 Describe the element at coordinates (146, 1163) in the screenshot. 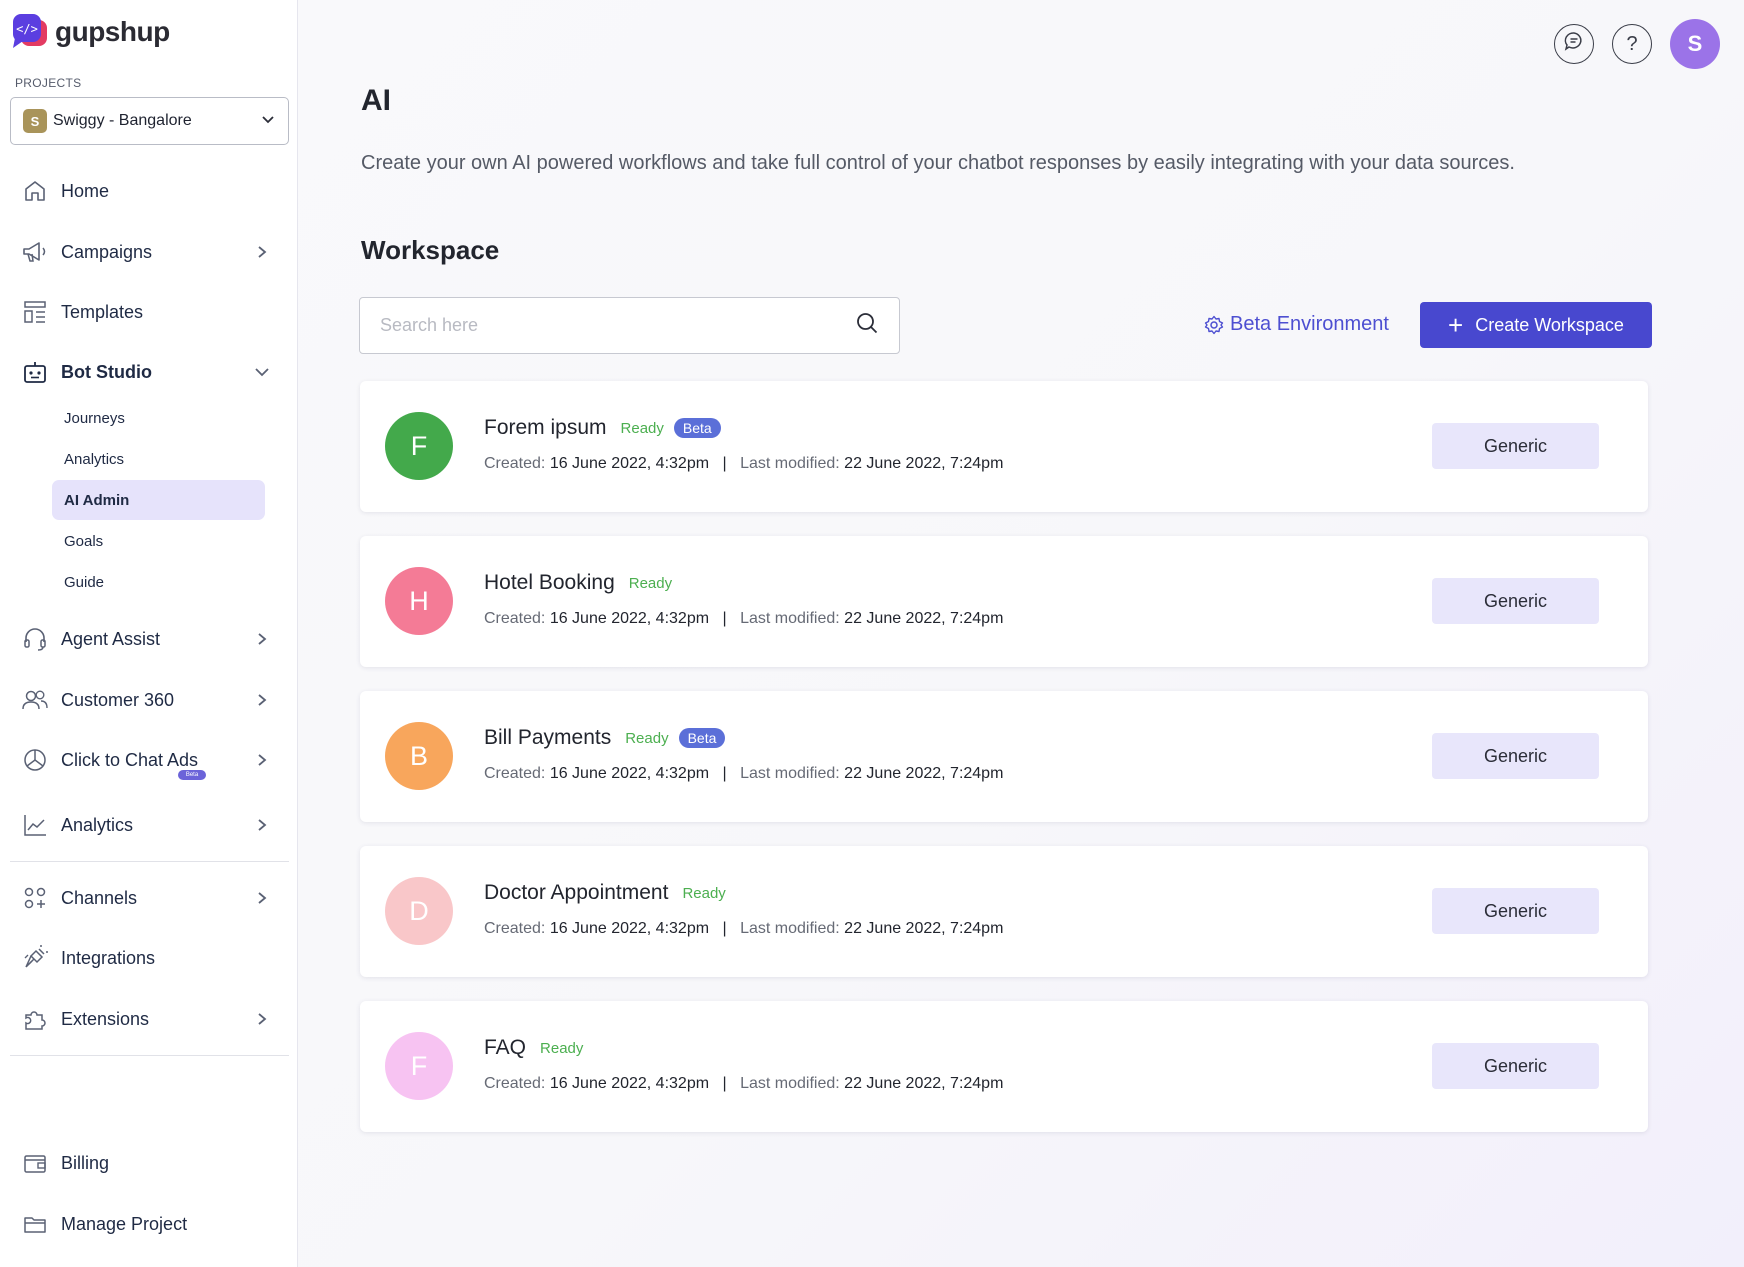

I see `sidebar-item-billing: Billing` at that location.